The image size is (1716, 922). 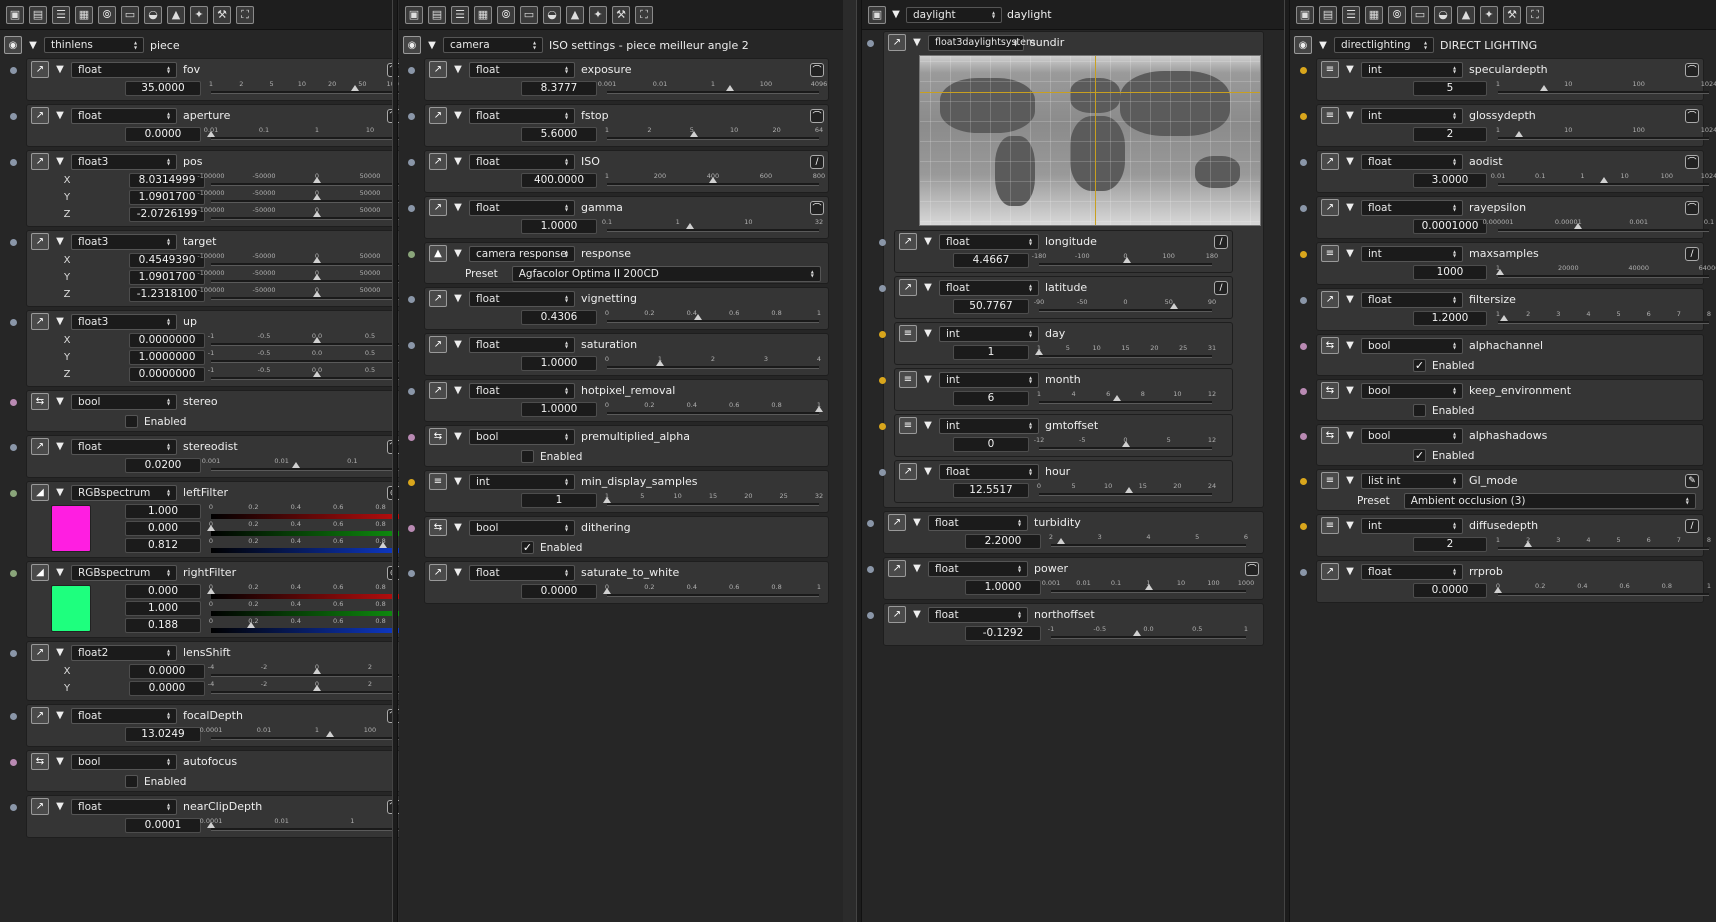 What do you see at coordinates (1443, 14) in the screenshot?
I see `material-icon: ◒` at bounding box center [1443, 14].